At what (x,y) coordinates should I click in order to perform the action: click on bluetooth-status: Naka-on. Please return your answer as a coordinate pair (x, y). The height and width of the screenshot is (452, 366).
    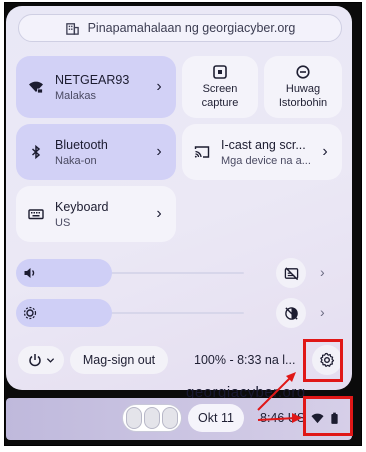
    Looking at the image, I should click on (76, 160).